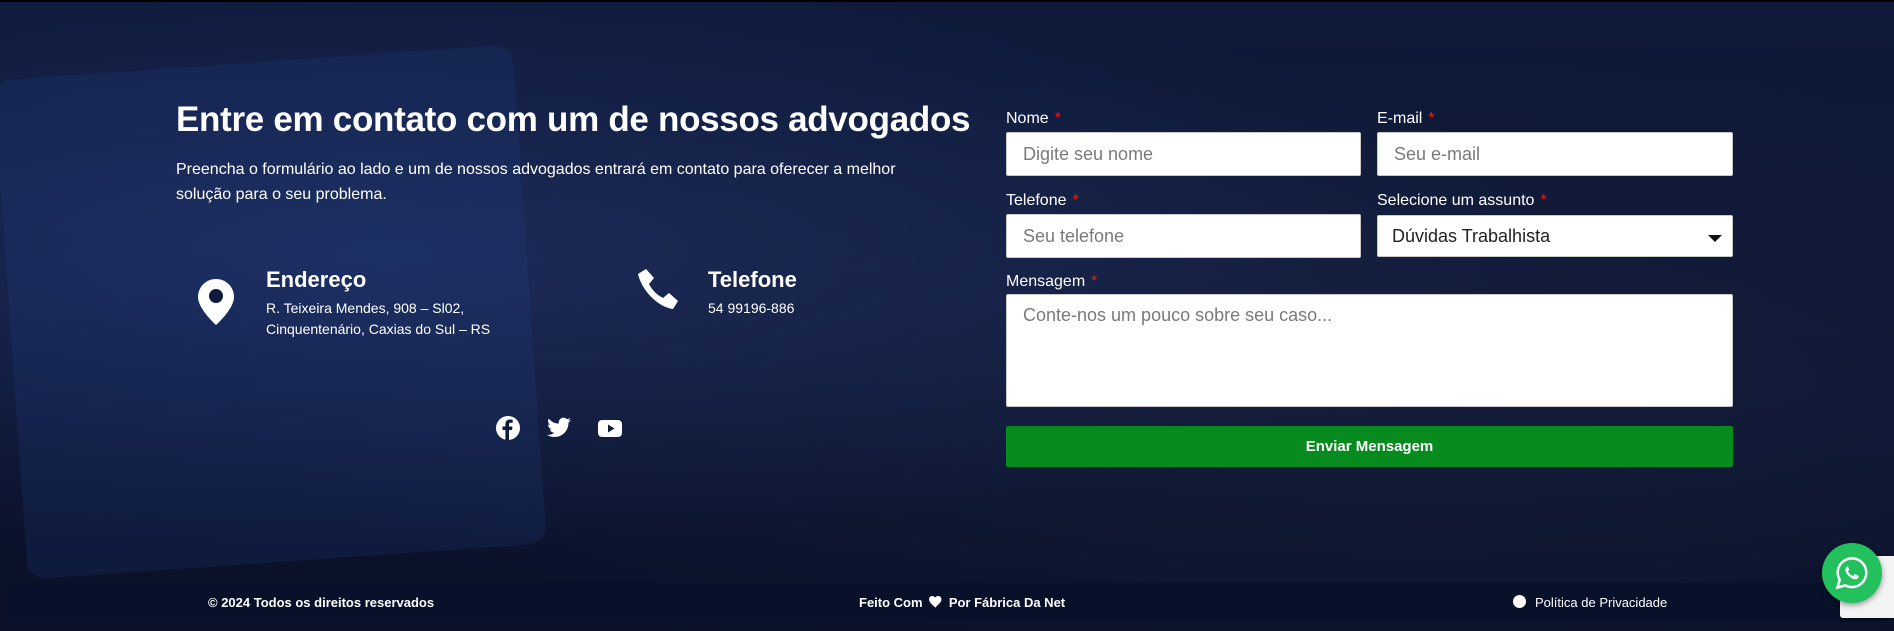 The width and height of the screenshot is (1894, 631). I want to click on youtube-icon, so click(610, 430).